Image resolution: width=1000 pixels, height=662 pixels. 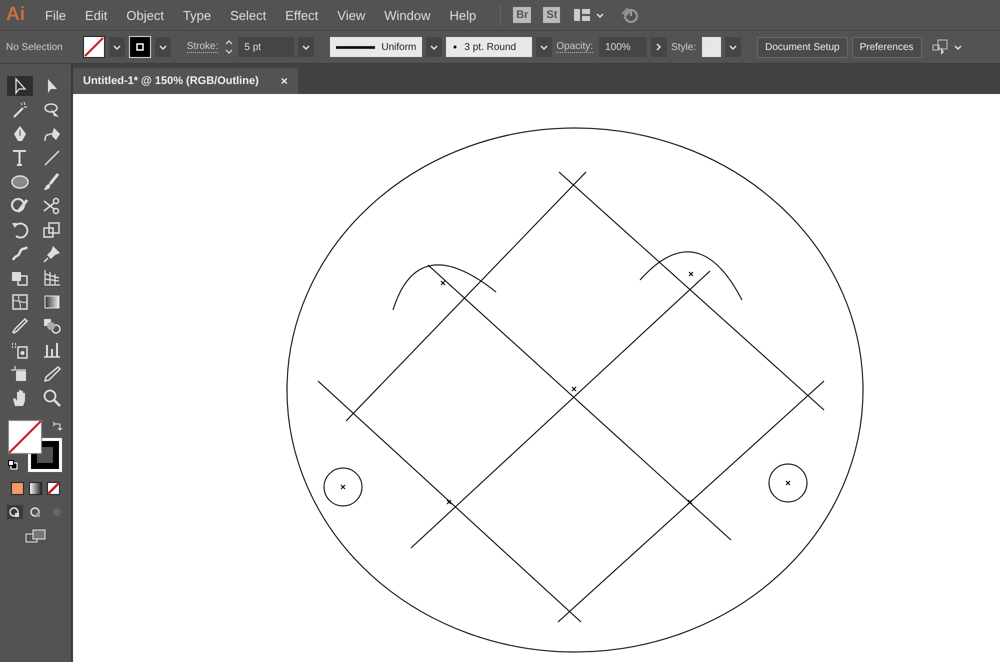 What do you see at coordinates (301, 15) in the screenshot?
I see `menu-item: Effect` at bounding box center [301, 15].